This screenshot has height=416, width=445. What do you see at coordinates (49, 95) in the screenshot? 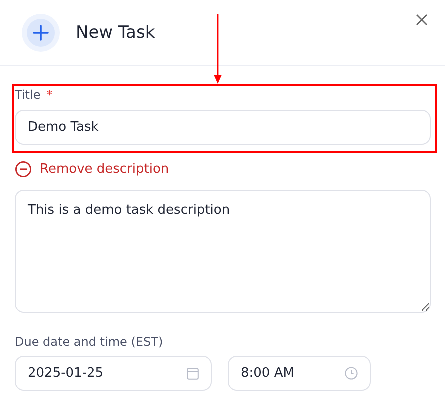
I see `required-mark: *` at bounding box center [49, 95].